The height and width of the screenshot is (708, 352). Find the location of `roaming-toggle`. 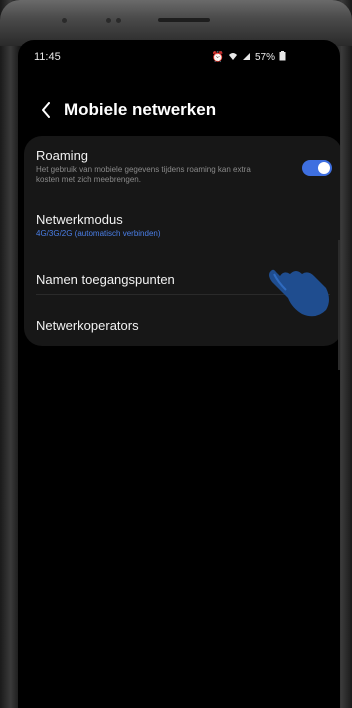

roaming-toggle is located at coordinates (317, 168).